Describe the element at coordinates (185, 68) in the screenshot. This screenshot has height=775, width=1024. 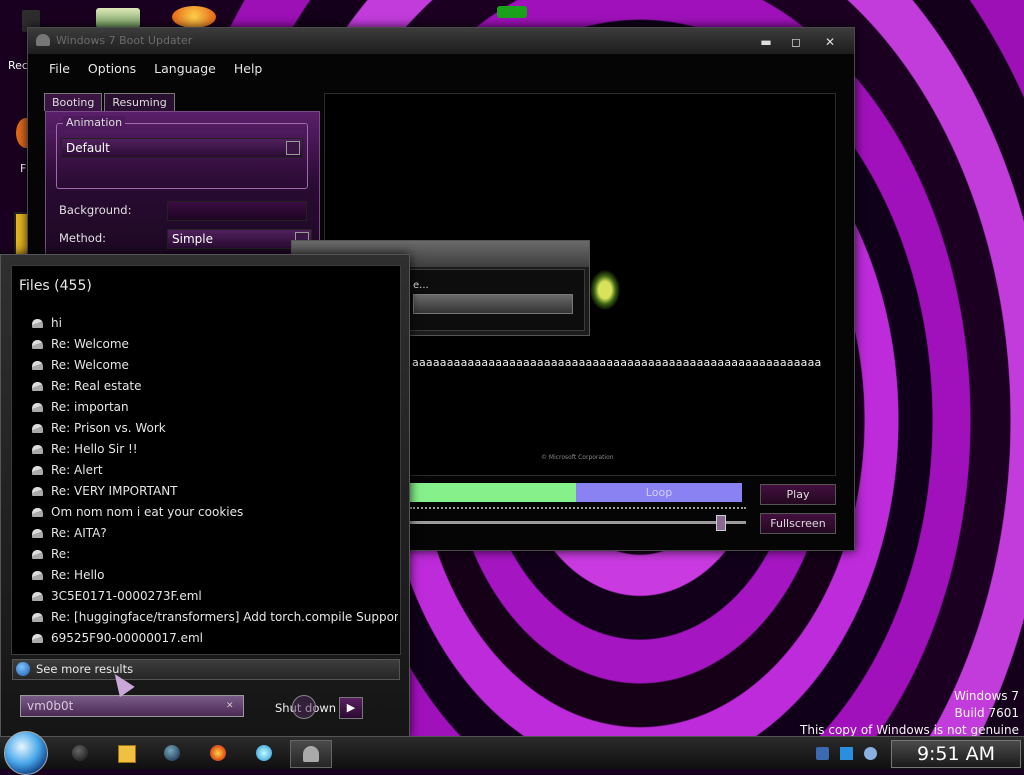
I see `menu-language: Language` at that location.